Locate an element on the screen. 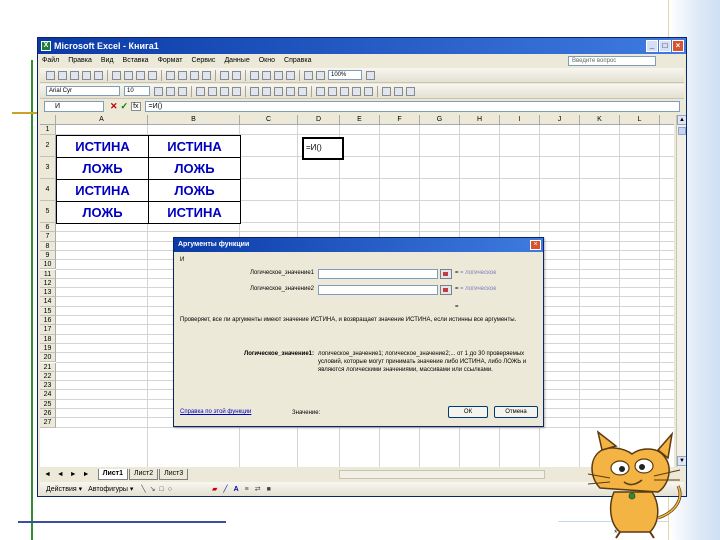 This screenshot has height=540, width=720. active-cell-d2: =И() is located at coordinates (323, 148).